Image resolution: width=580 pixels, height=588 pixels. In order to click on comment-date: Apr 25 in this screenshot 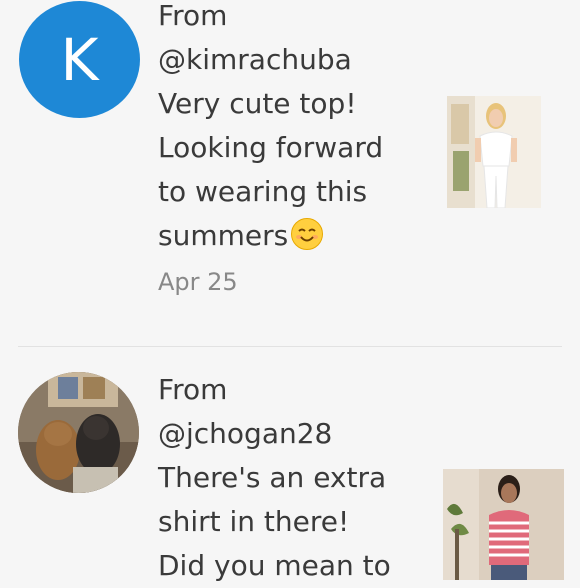, I will do `click(198, 282)`.